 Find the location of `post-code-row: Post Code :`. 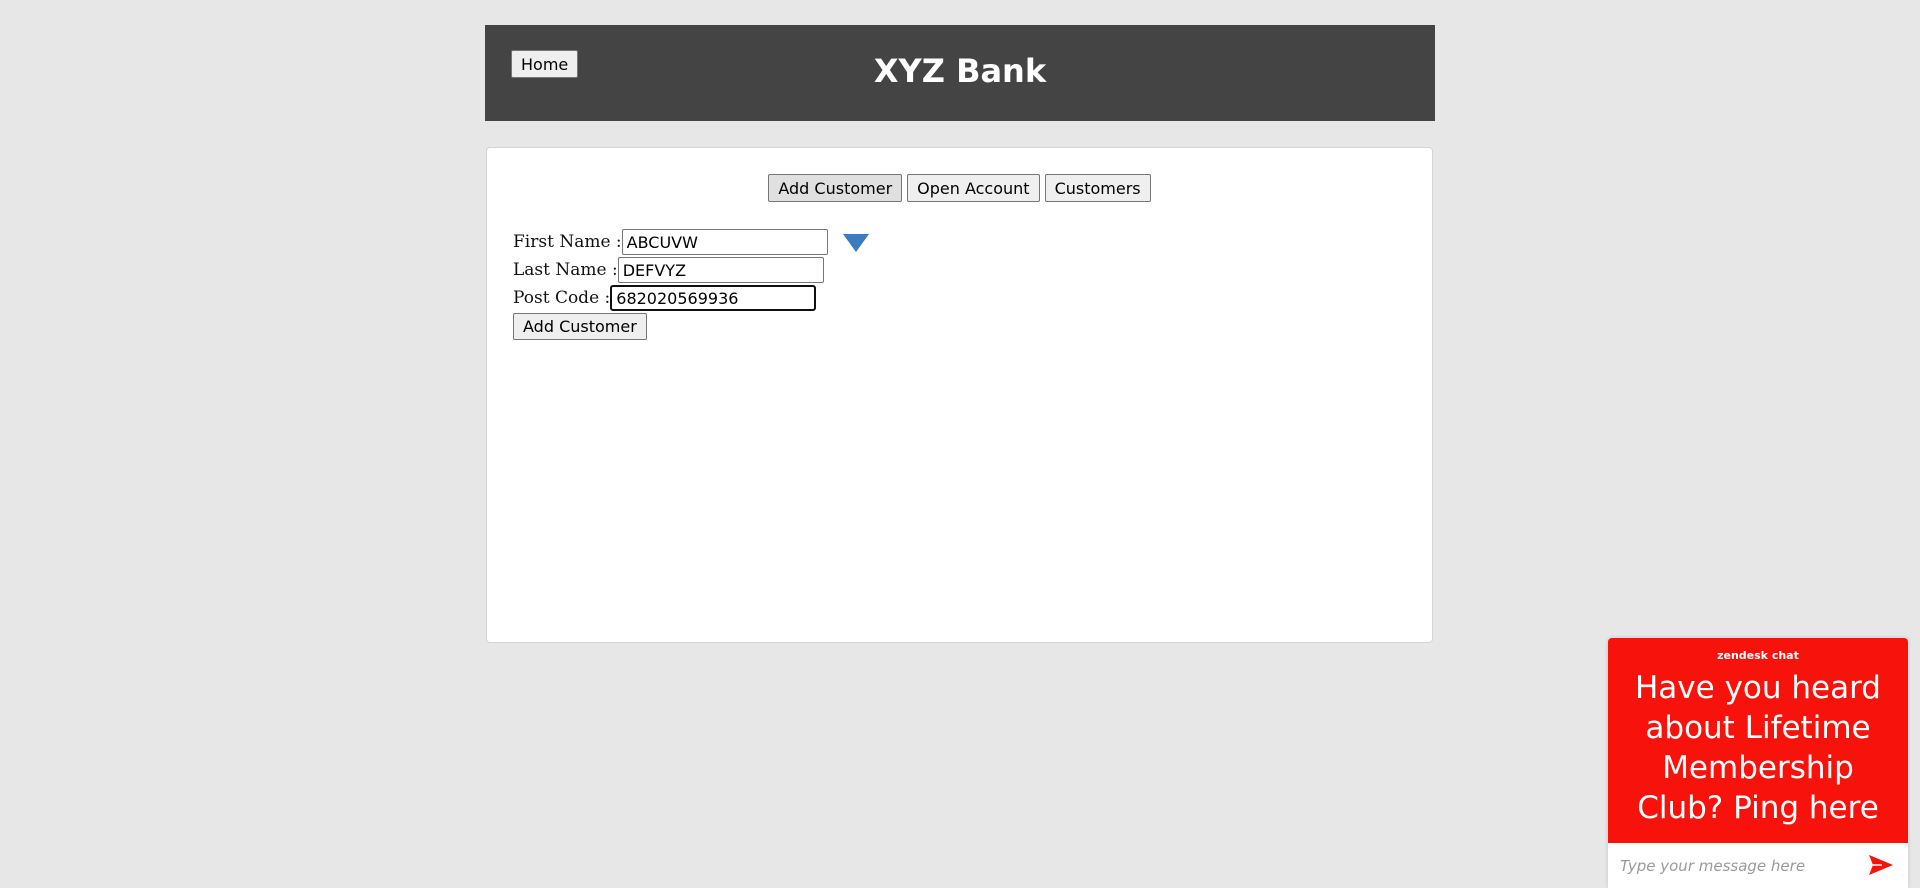

post-code-row: Post Code : is located at coordinates (691, 298).